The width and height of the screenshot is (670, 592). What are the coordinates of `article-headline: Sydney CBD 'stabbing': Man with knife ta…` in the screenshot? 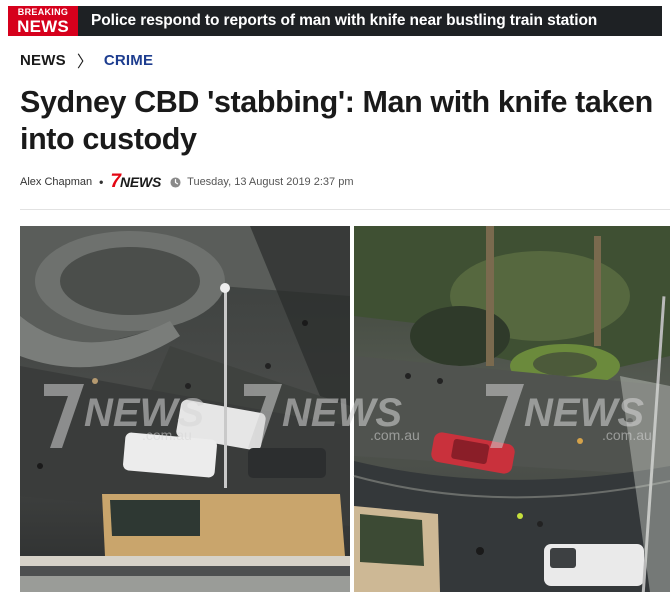 It's located at (336, 120).